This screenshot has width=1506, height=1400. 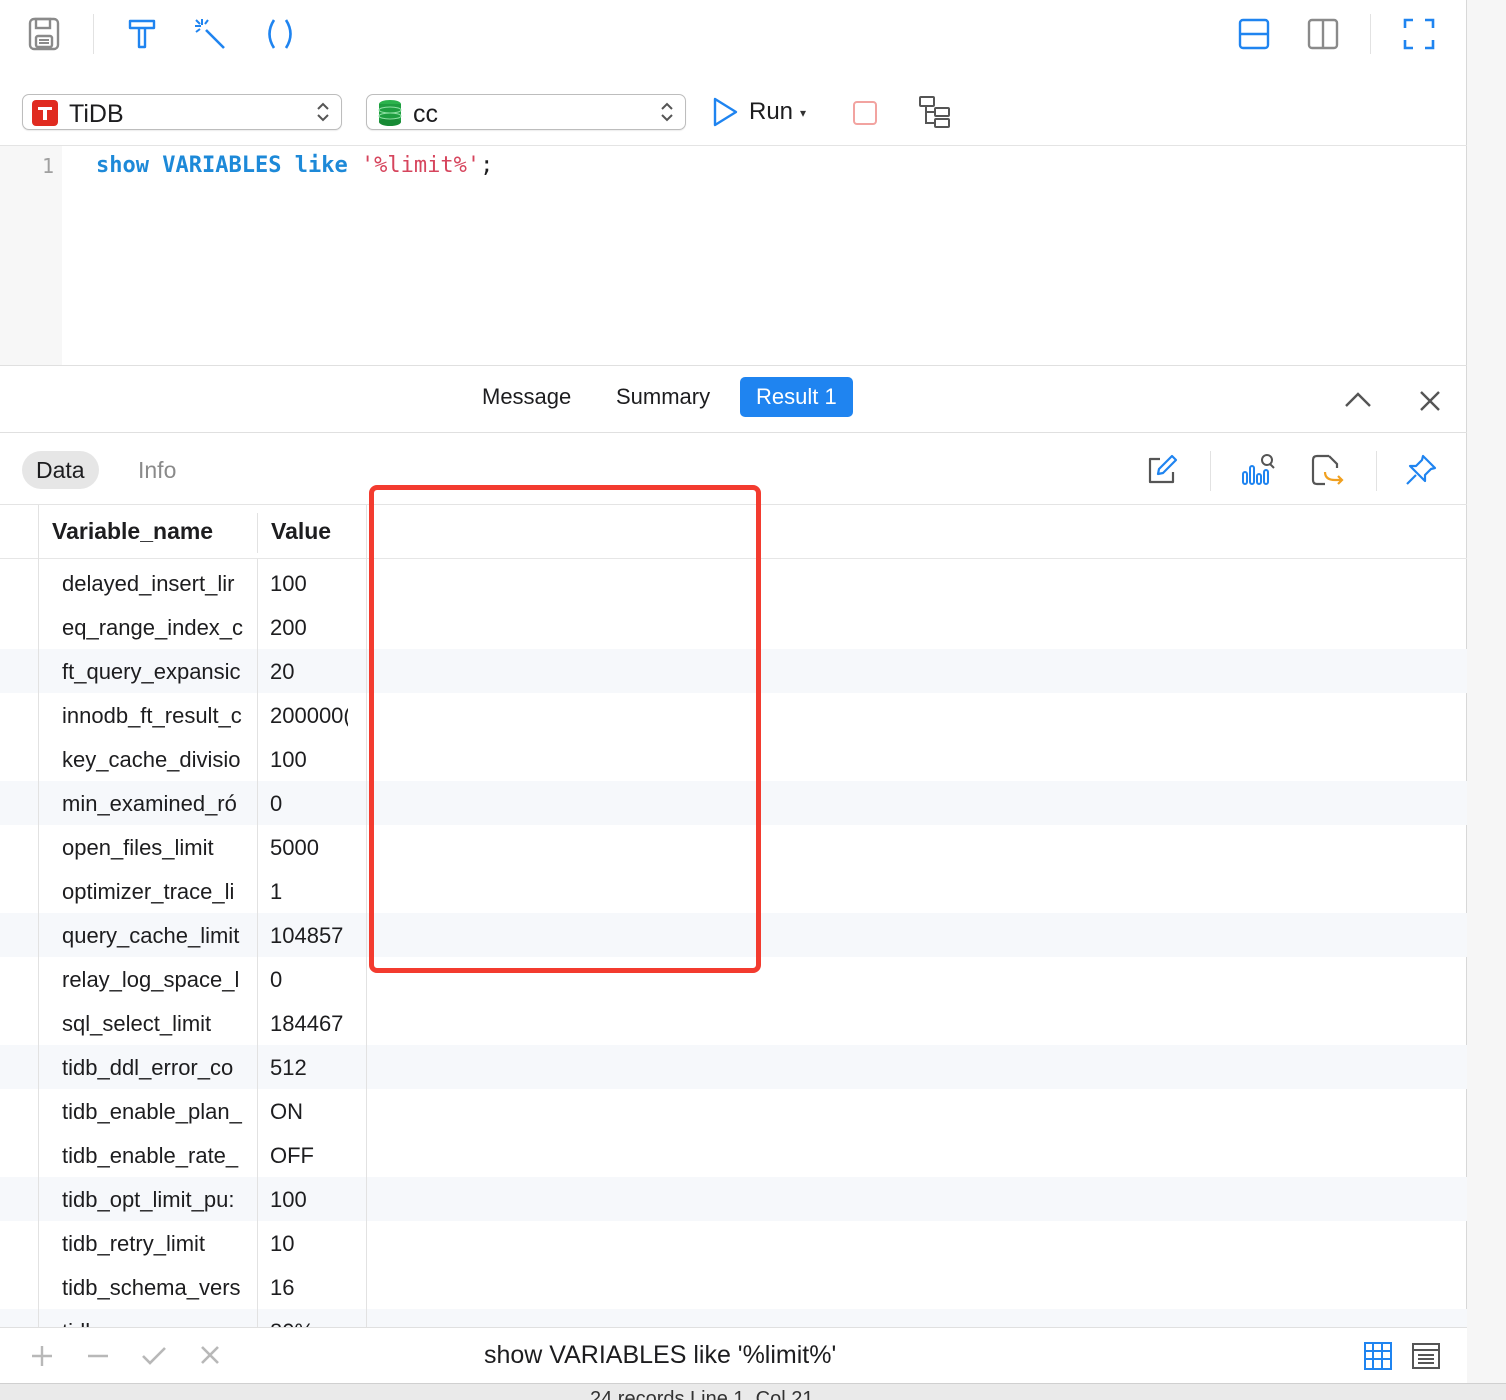 What do you see at coordinates (733, 1243) in the screenshot?
I see `table-row: tidb_retry_limit 10` at bounding box center [733, 1243].